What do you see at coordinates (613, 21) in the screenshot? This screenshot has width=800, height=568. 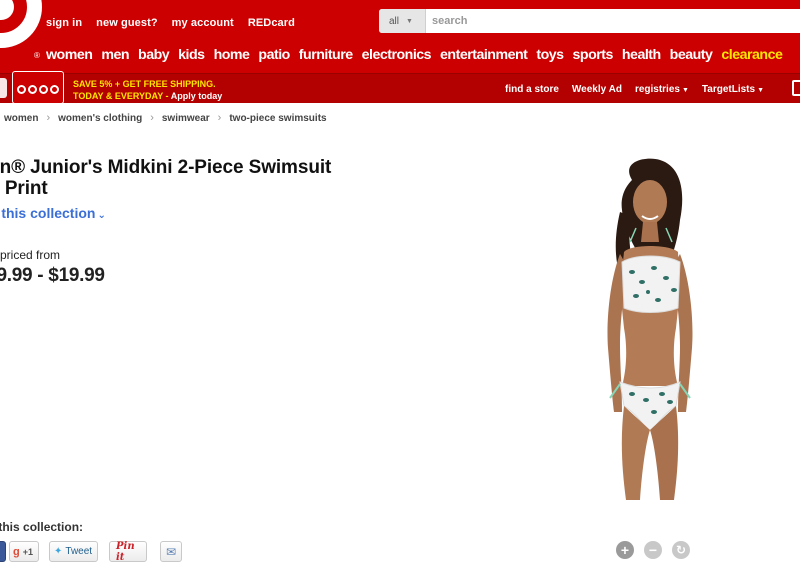 I see `search-input` at bounding box center [613, 21].